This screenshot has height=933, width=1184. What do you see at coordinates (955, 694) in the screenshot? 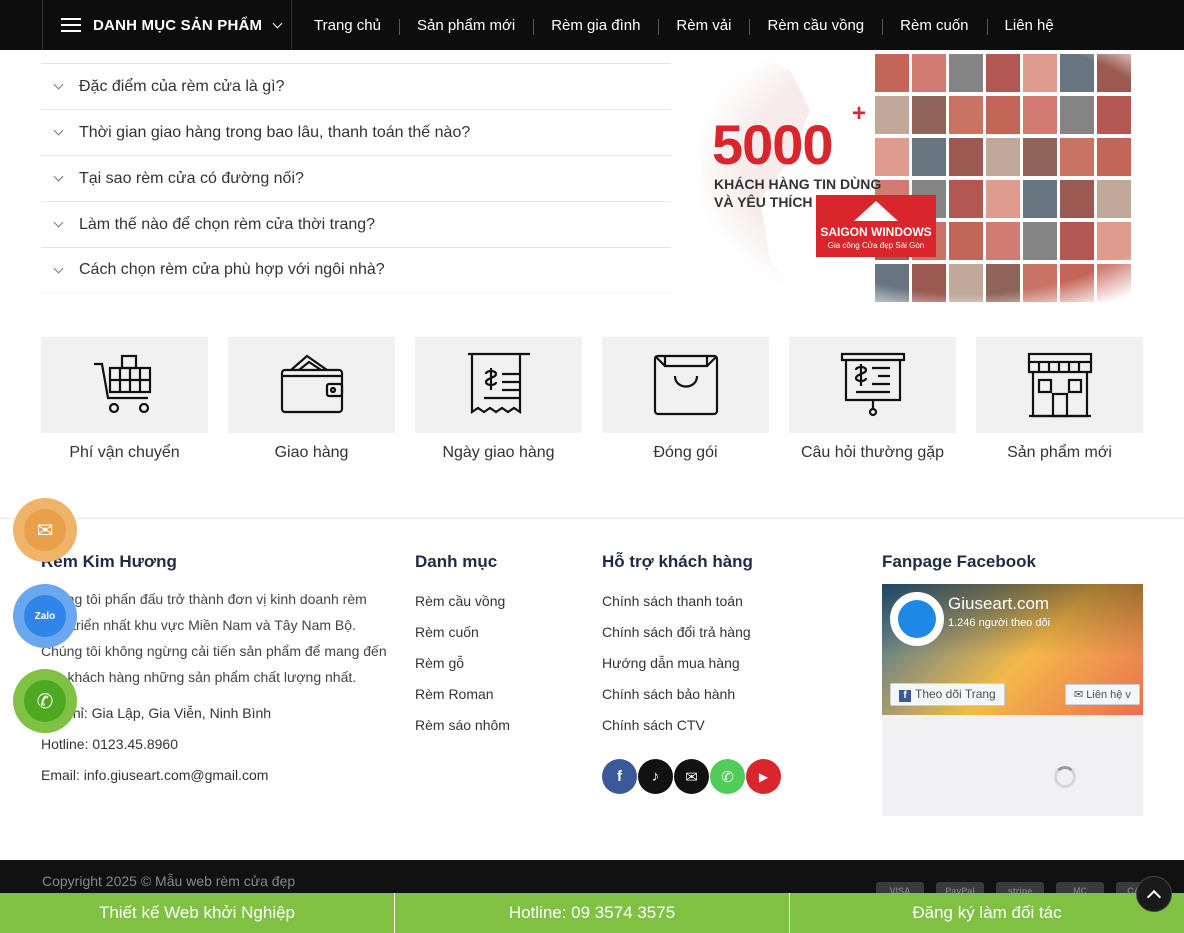
I see `follow-page-label: Theo dõi Trang` at bounding box center [955, 694].